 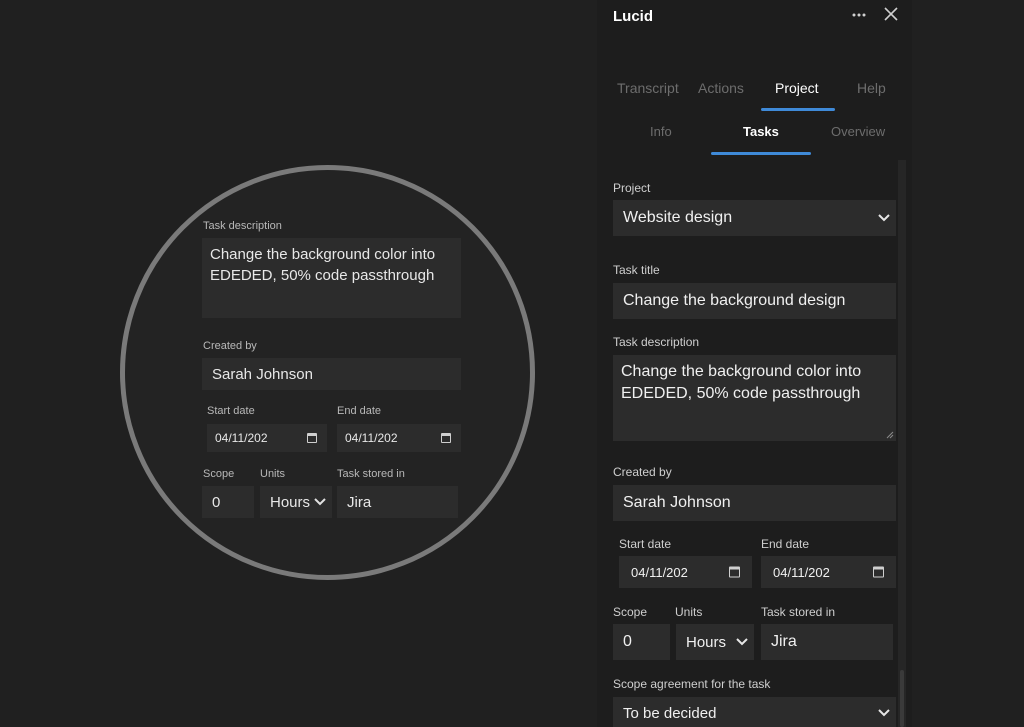 What do you see at coordinates (632, 188) in the screenshot?
I see `project-label: Project` at bounding box center [632, 188].